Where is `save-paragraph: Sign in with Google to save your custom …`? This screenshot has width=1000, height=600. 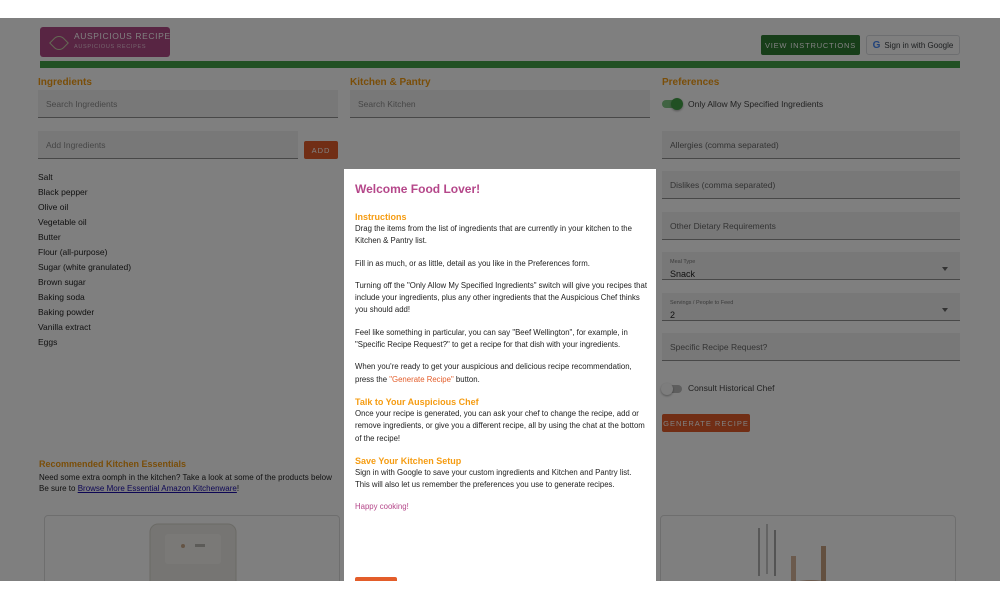
save-paragraph: Sign in with Google to save your custom … is located at coordinates (493, 478).